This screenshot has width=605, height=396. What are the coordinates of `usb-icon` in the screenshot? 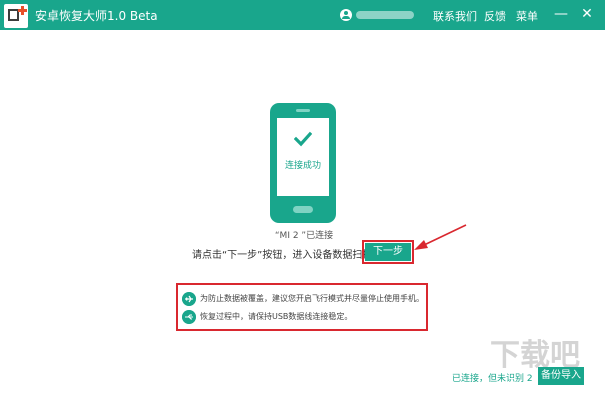 It's located at (189, 317).